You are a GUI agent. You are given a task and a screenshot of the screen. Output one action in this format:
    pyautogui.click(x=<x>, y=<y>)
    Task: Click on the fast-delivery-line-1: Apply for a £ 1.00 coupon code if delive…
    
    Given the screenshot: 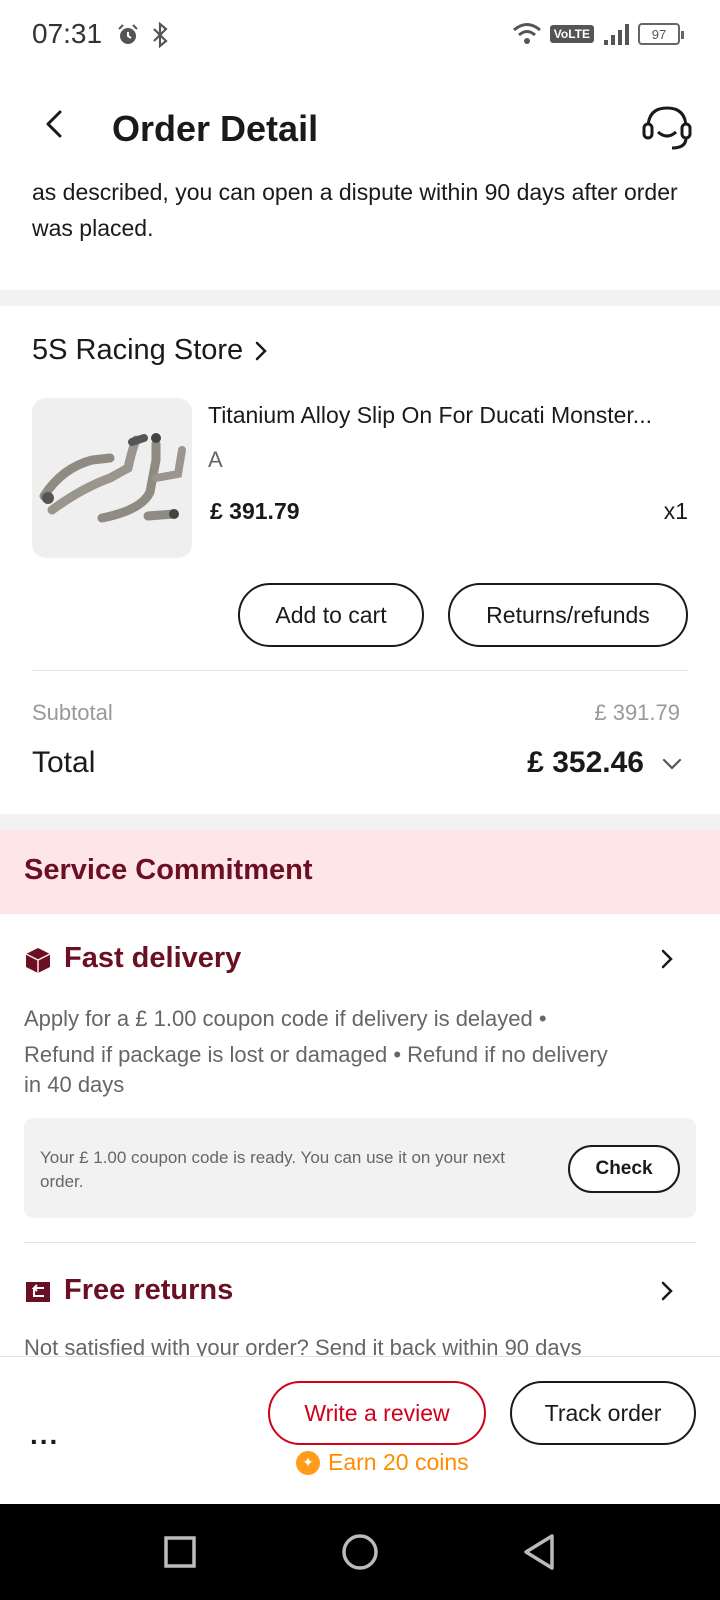 What is the action you would take?
    pyautogui.click(x=285, y=1018)
    